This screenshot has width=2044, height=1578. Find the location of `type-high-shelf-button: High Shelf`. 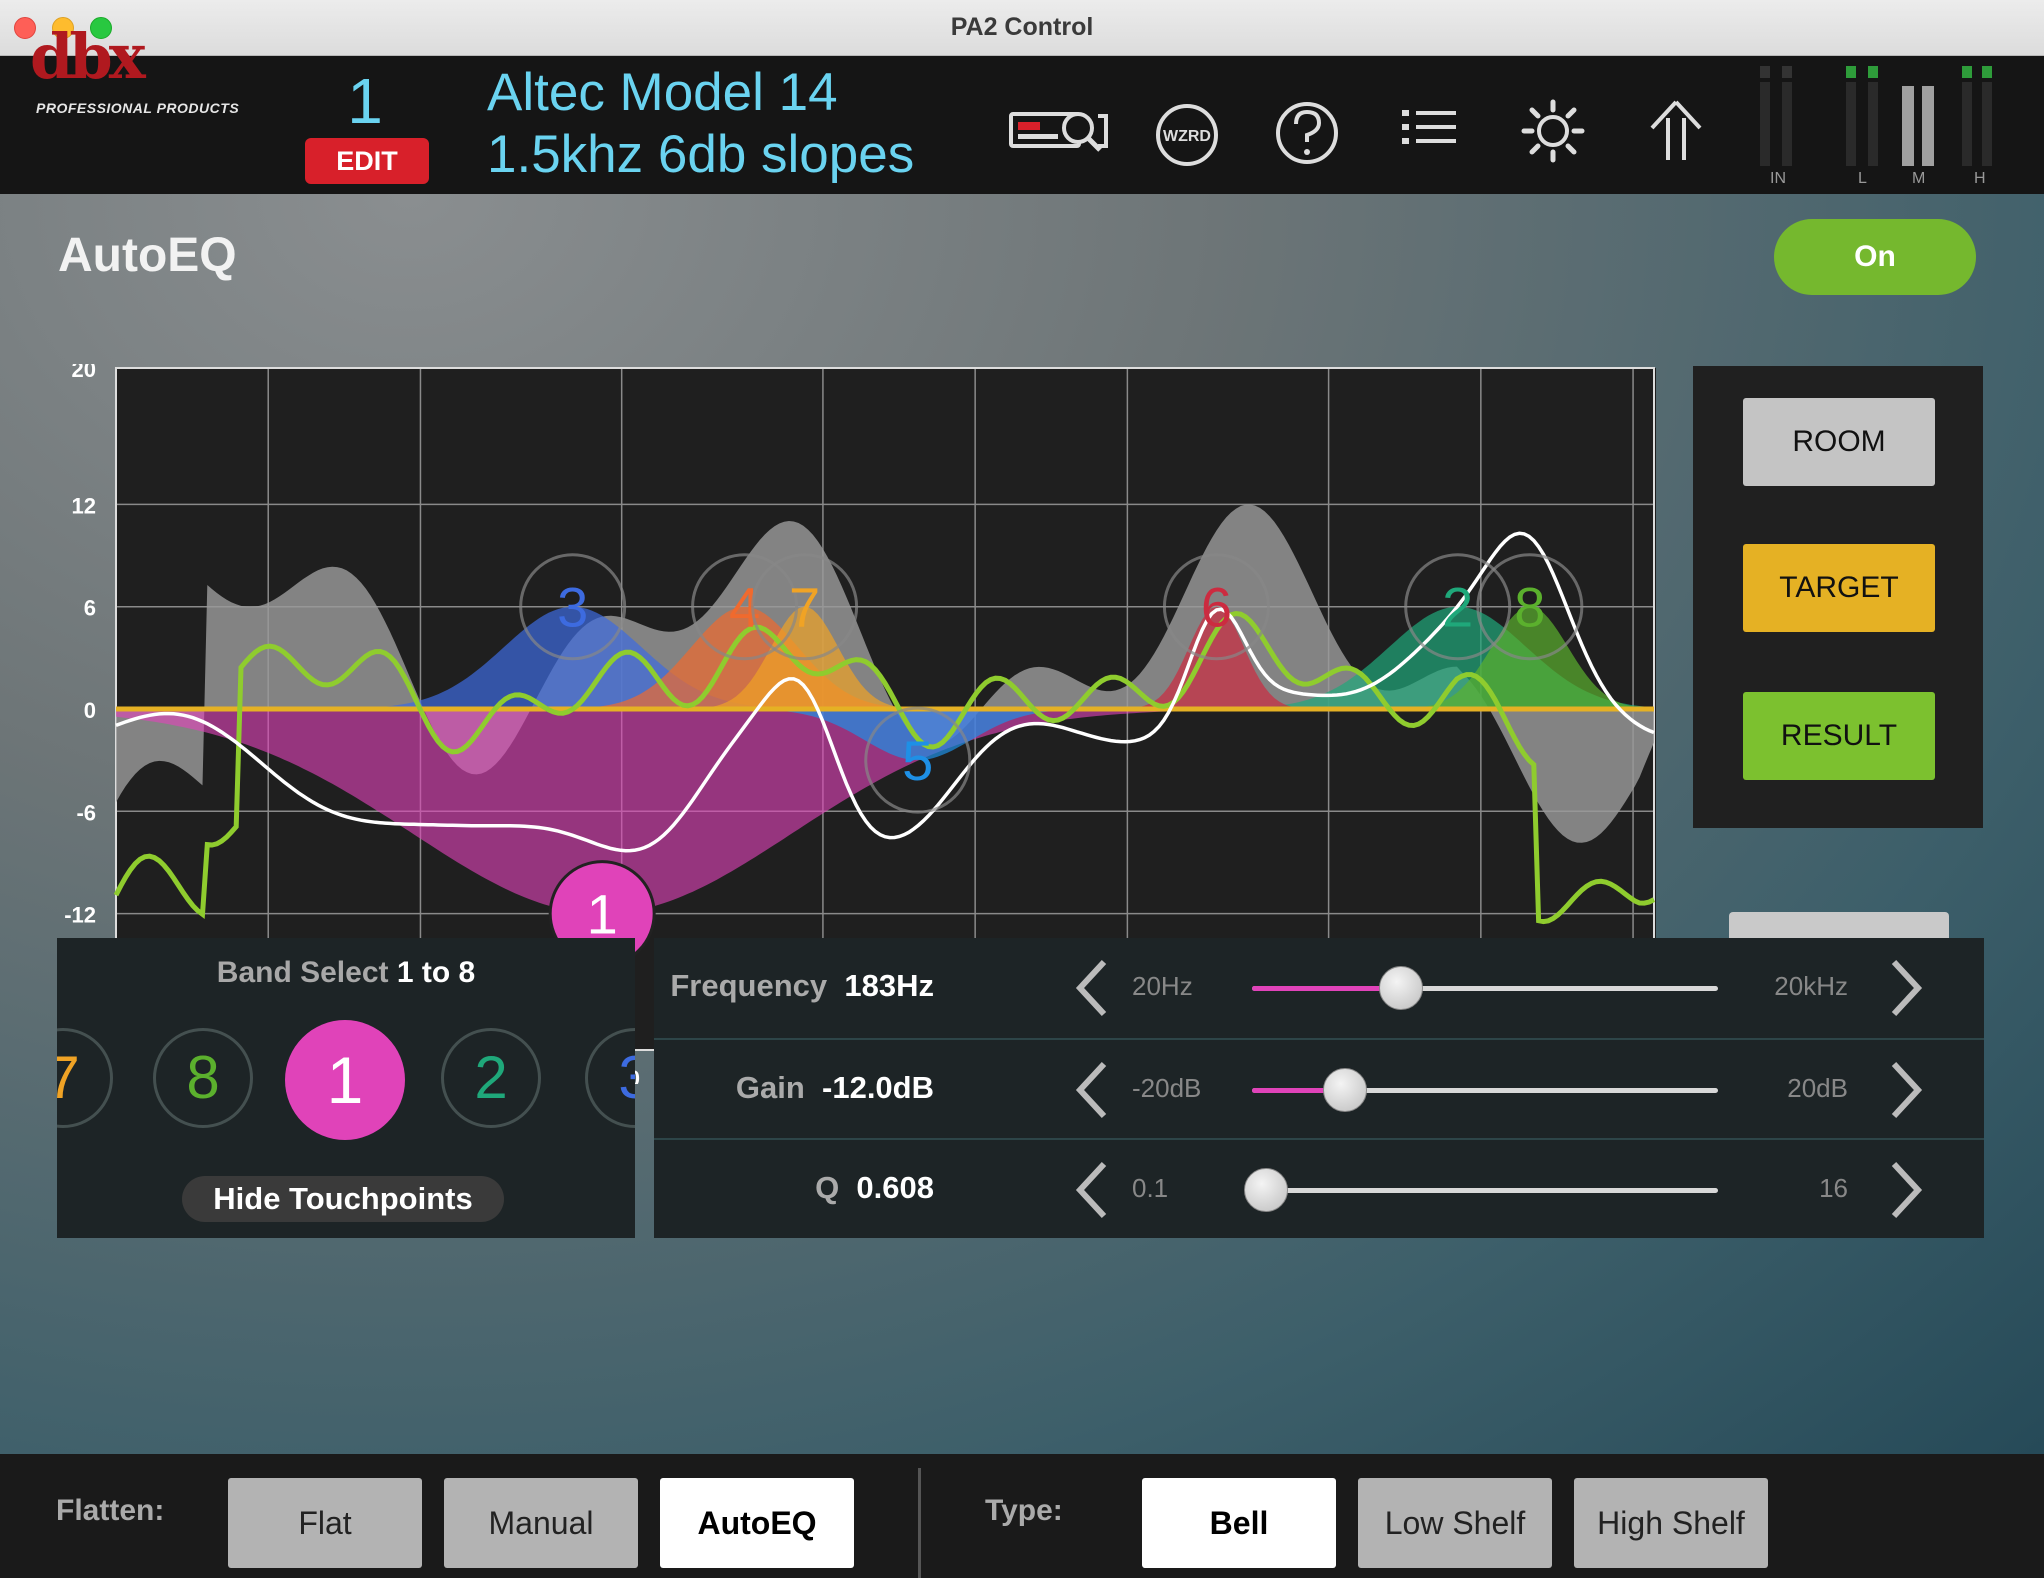

type-high-shelf-button: High Shelf is located at coordinates (1671, 1523).